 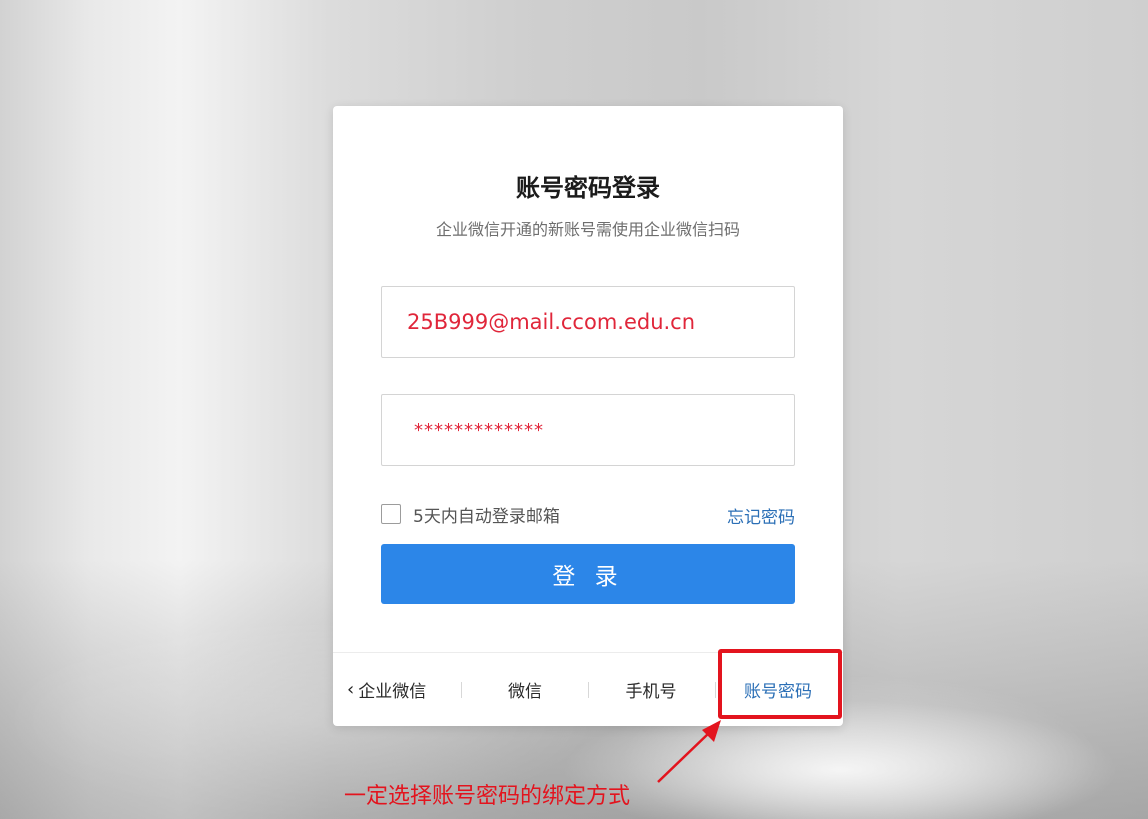 I want to click on account-field, so click(x=588, y=322).